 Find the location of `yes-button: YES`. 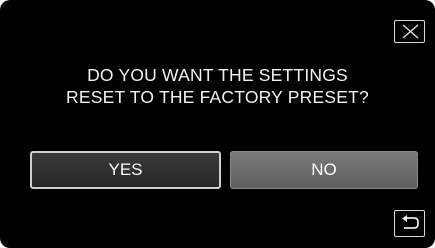

yes-button: YES is located at coordinates (125, 170).